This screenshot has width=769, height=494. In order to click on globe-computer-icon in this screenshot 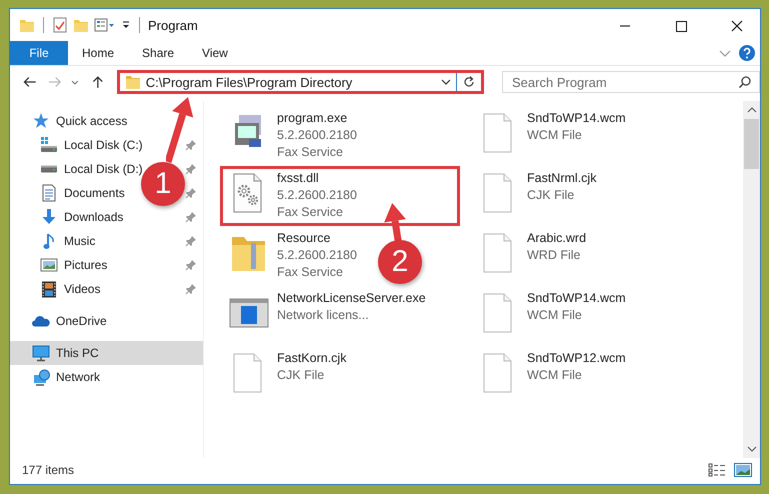, I will do `click(41, 377)`.